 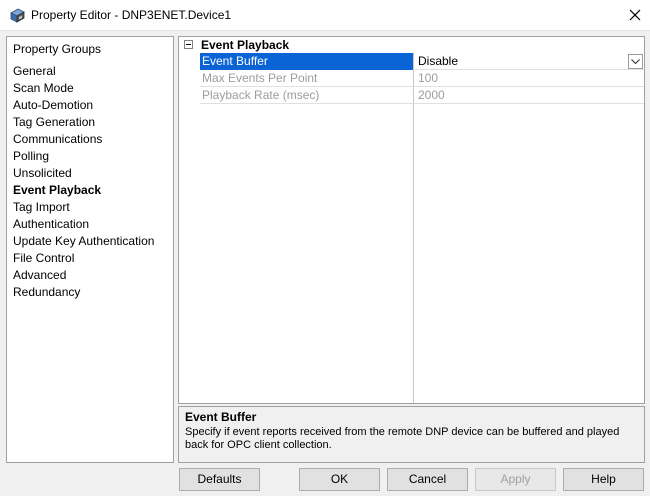 What do you see at coordinates (92, 292) in the screenshot?
I see `tree-item-redundancy: Redundancy` at bounding box center [92, 292].